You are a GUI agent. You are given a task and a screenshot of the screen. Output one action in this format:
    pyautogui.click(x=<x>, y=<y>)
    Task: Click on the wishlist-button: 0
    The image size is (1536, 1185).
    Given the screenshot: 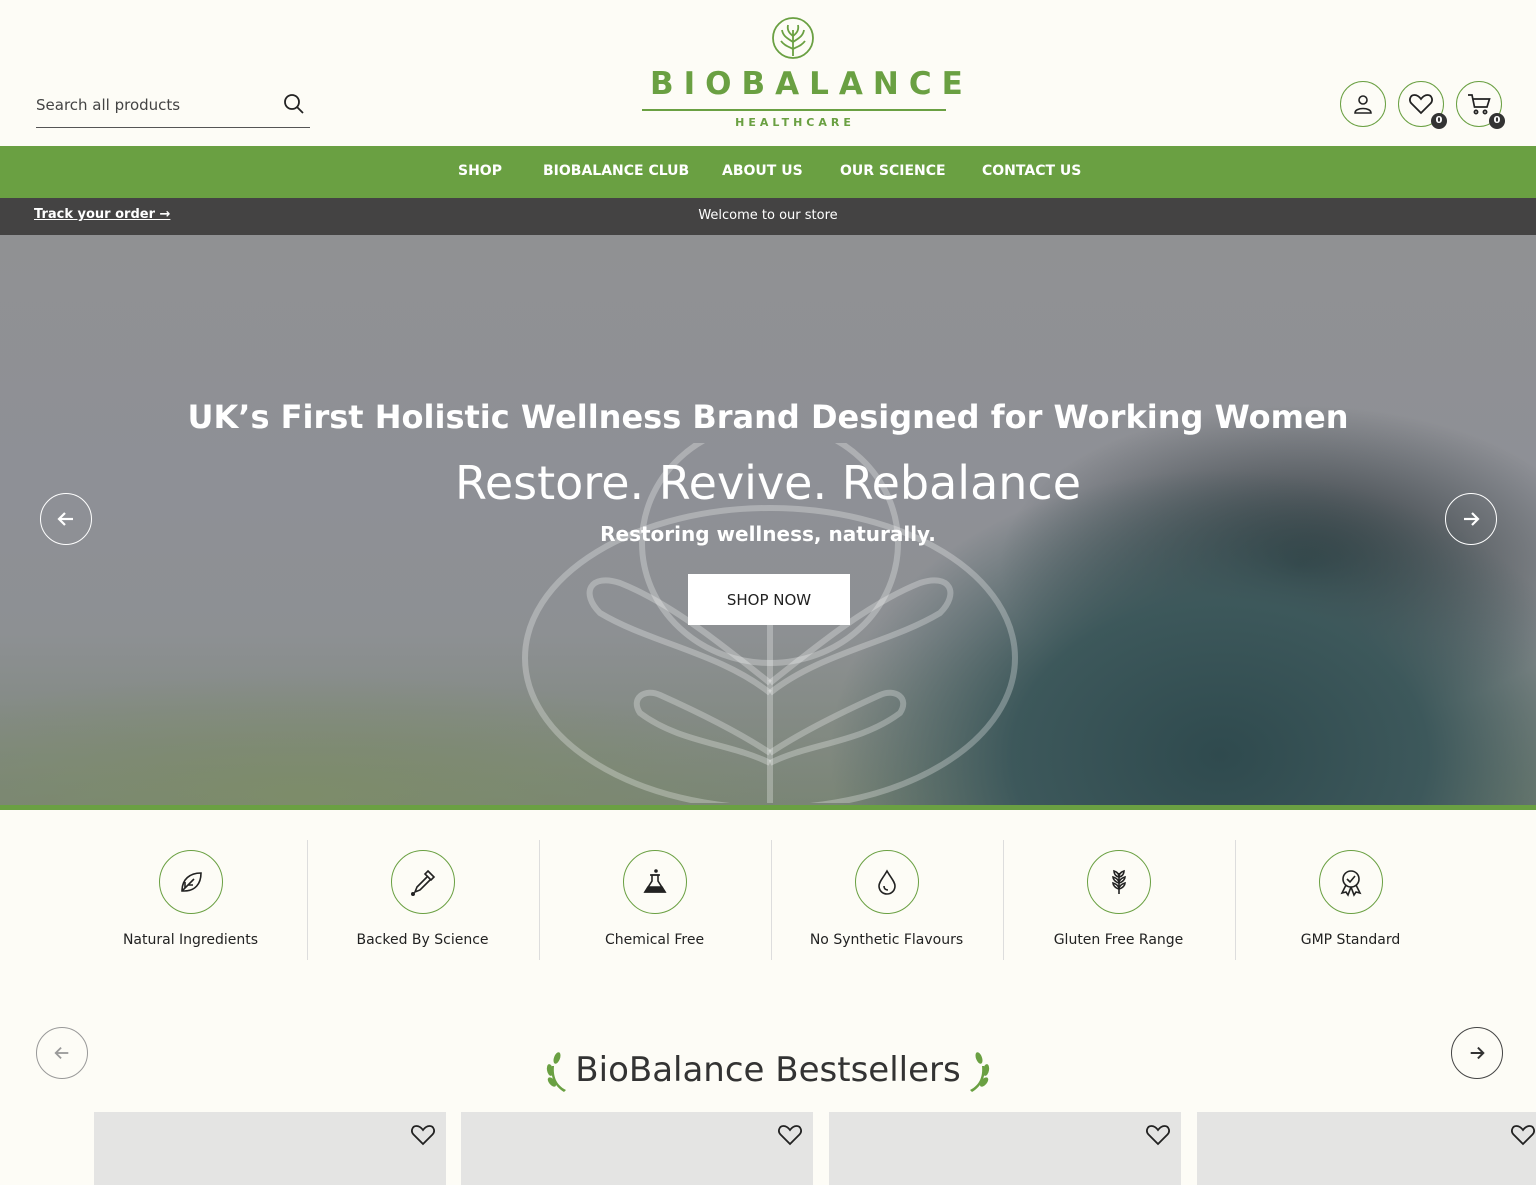 What is the action you would take?
    pyautogui.click(x=1422, y=105)
    